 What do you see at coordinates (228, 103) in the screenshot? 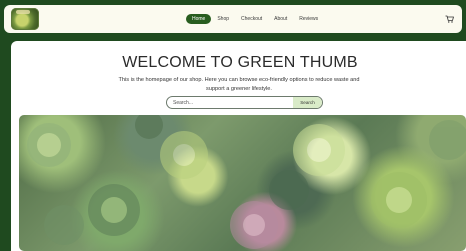
I see `search-input` at bounding box center [228, 103].